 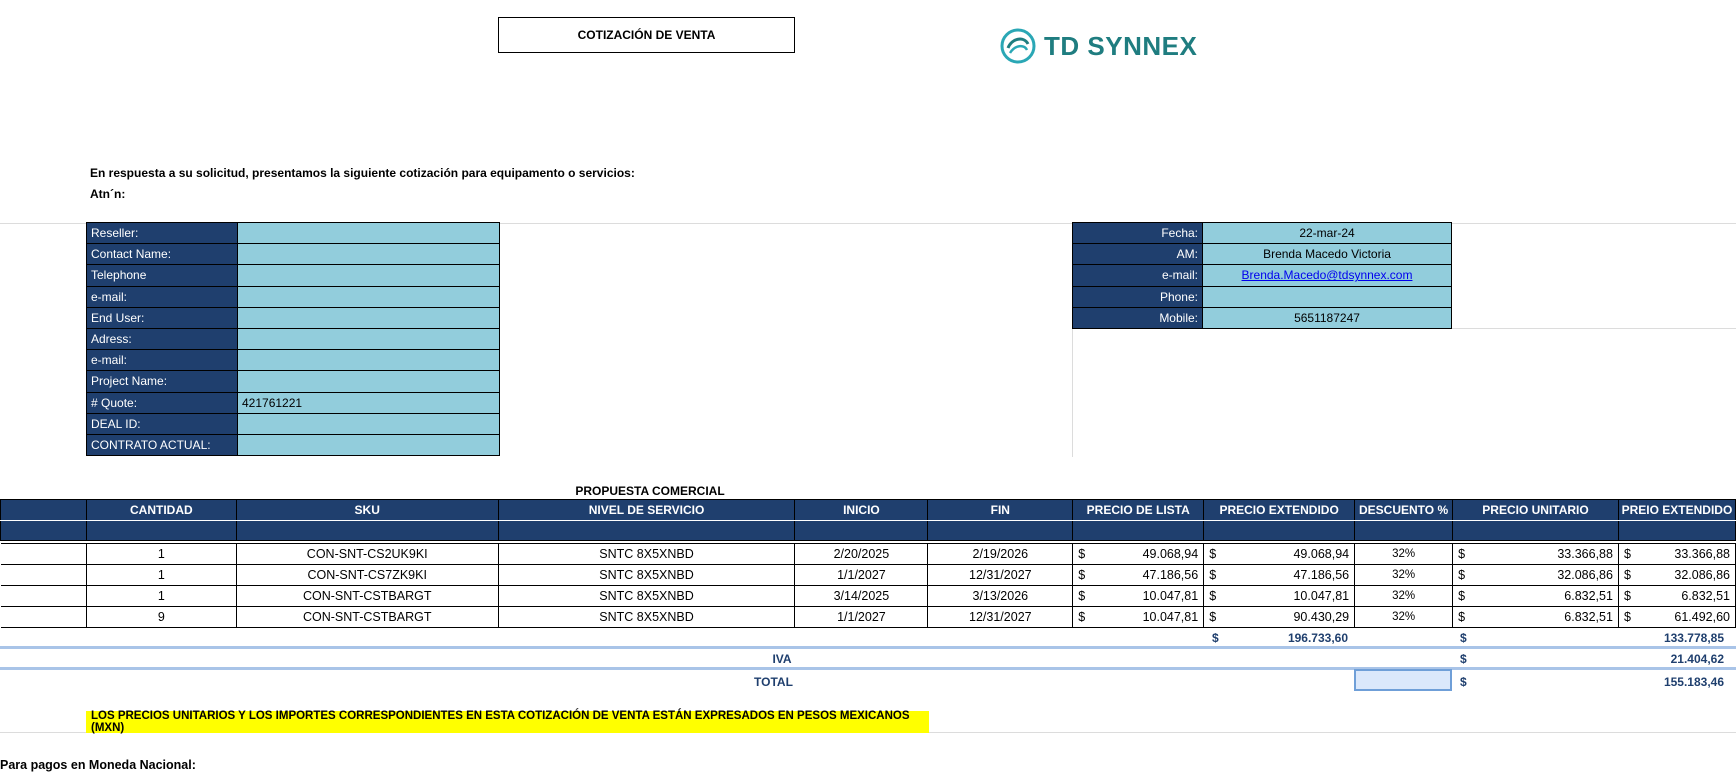 I want to click on amount: 10.047,81, so click(x=1170, y=617).